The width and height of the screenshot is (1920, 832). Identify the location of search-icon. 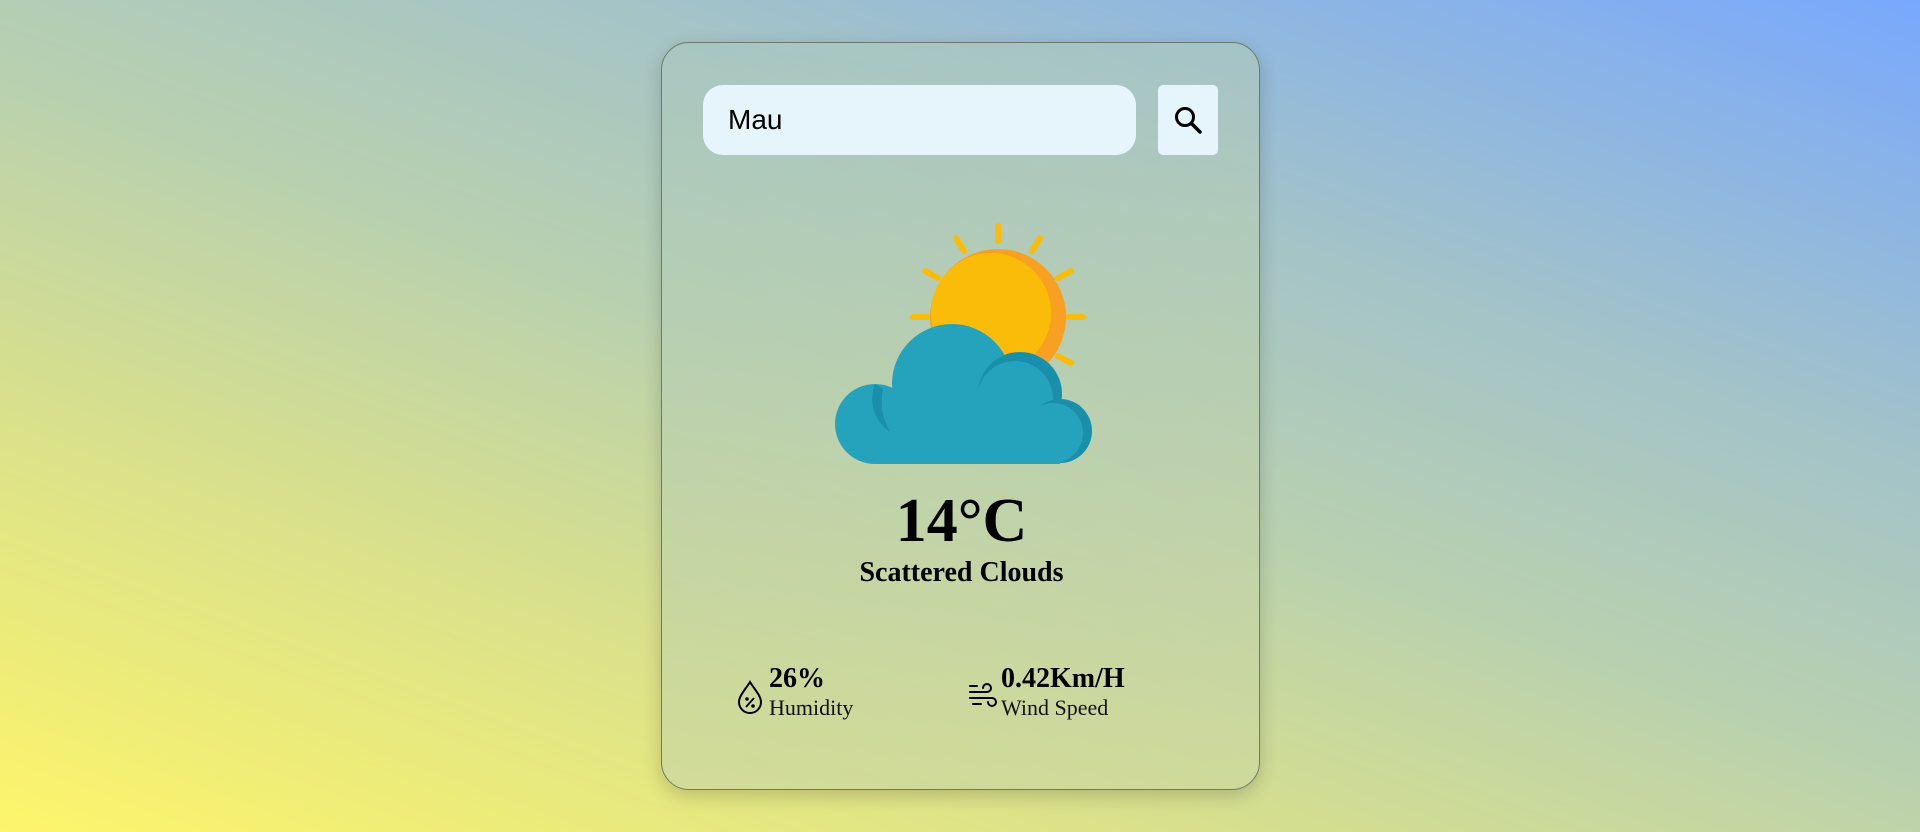
(1188, 120).